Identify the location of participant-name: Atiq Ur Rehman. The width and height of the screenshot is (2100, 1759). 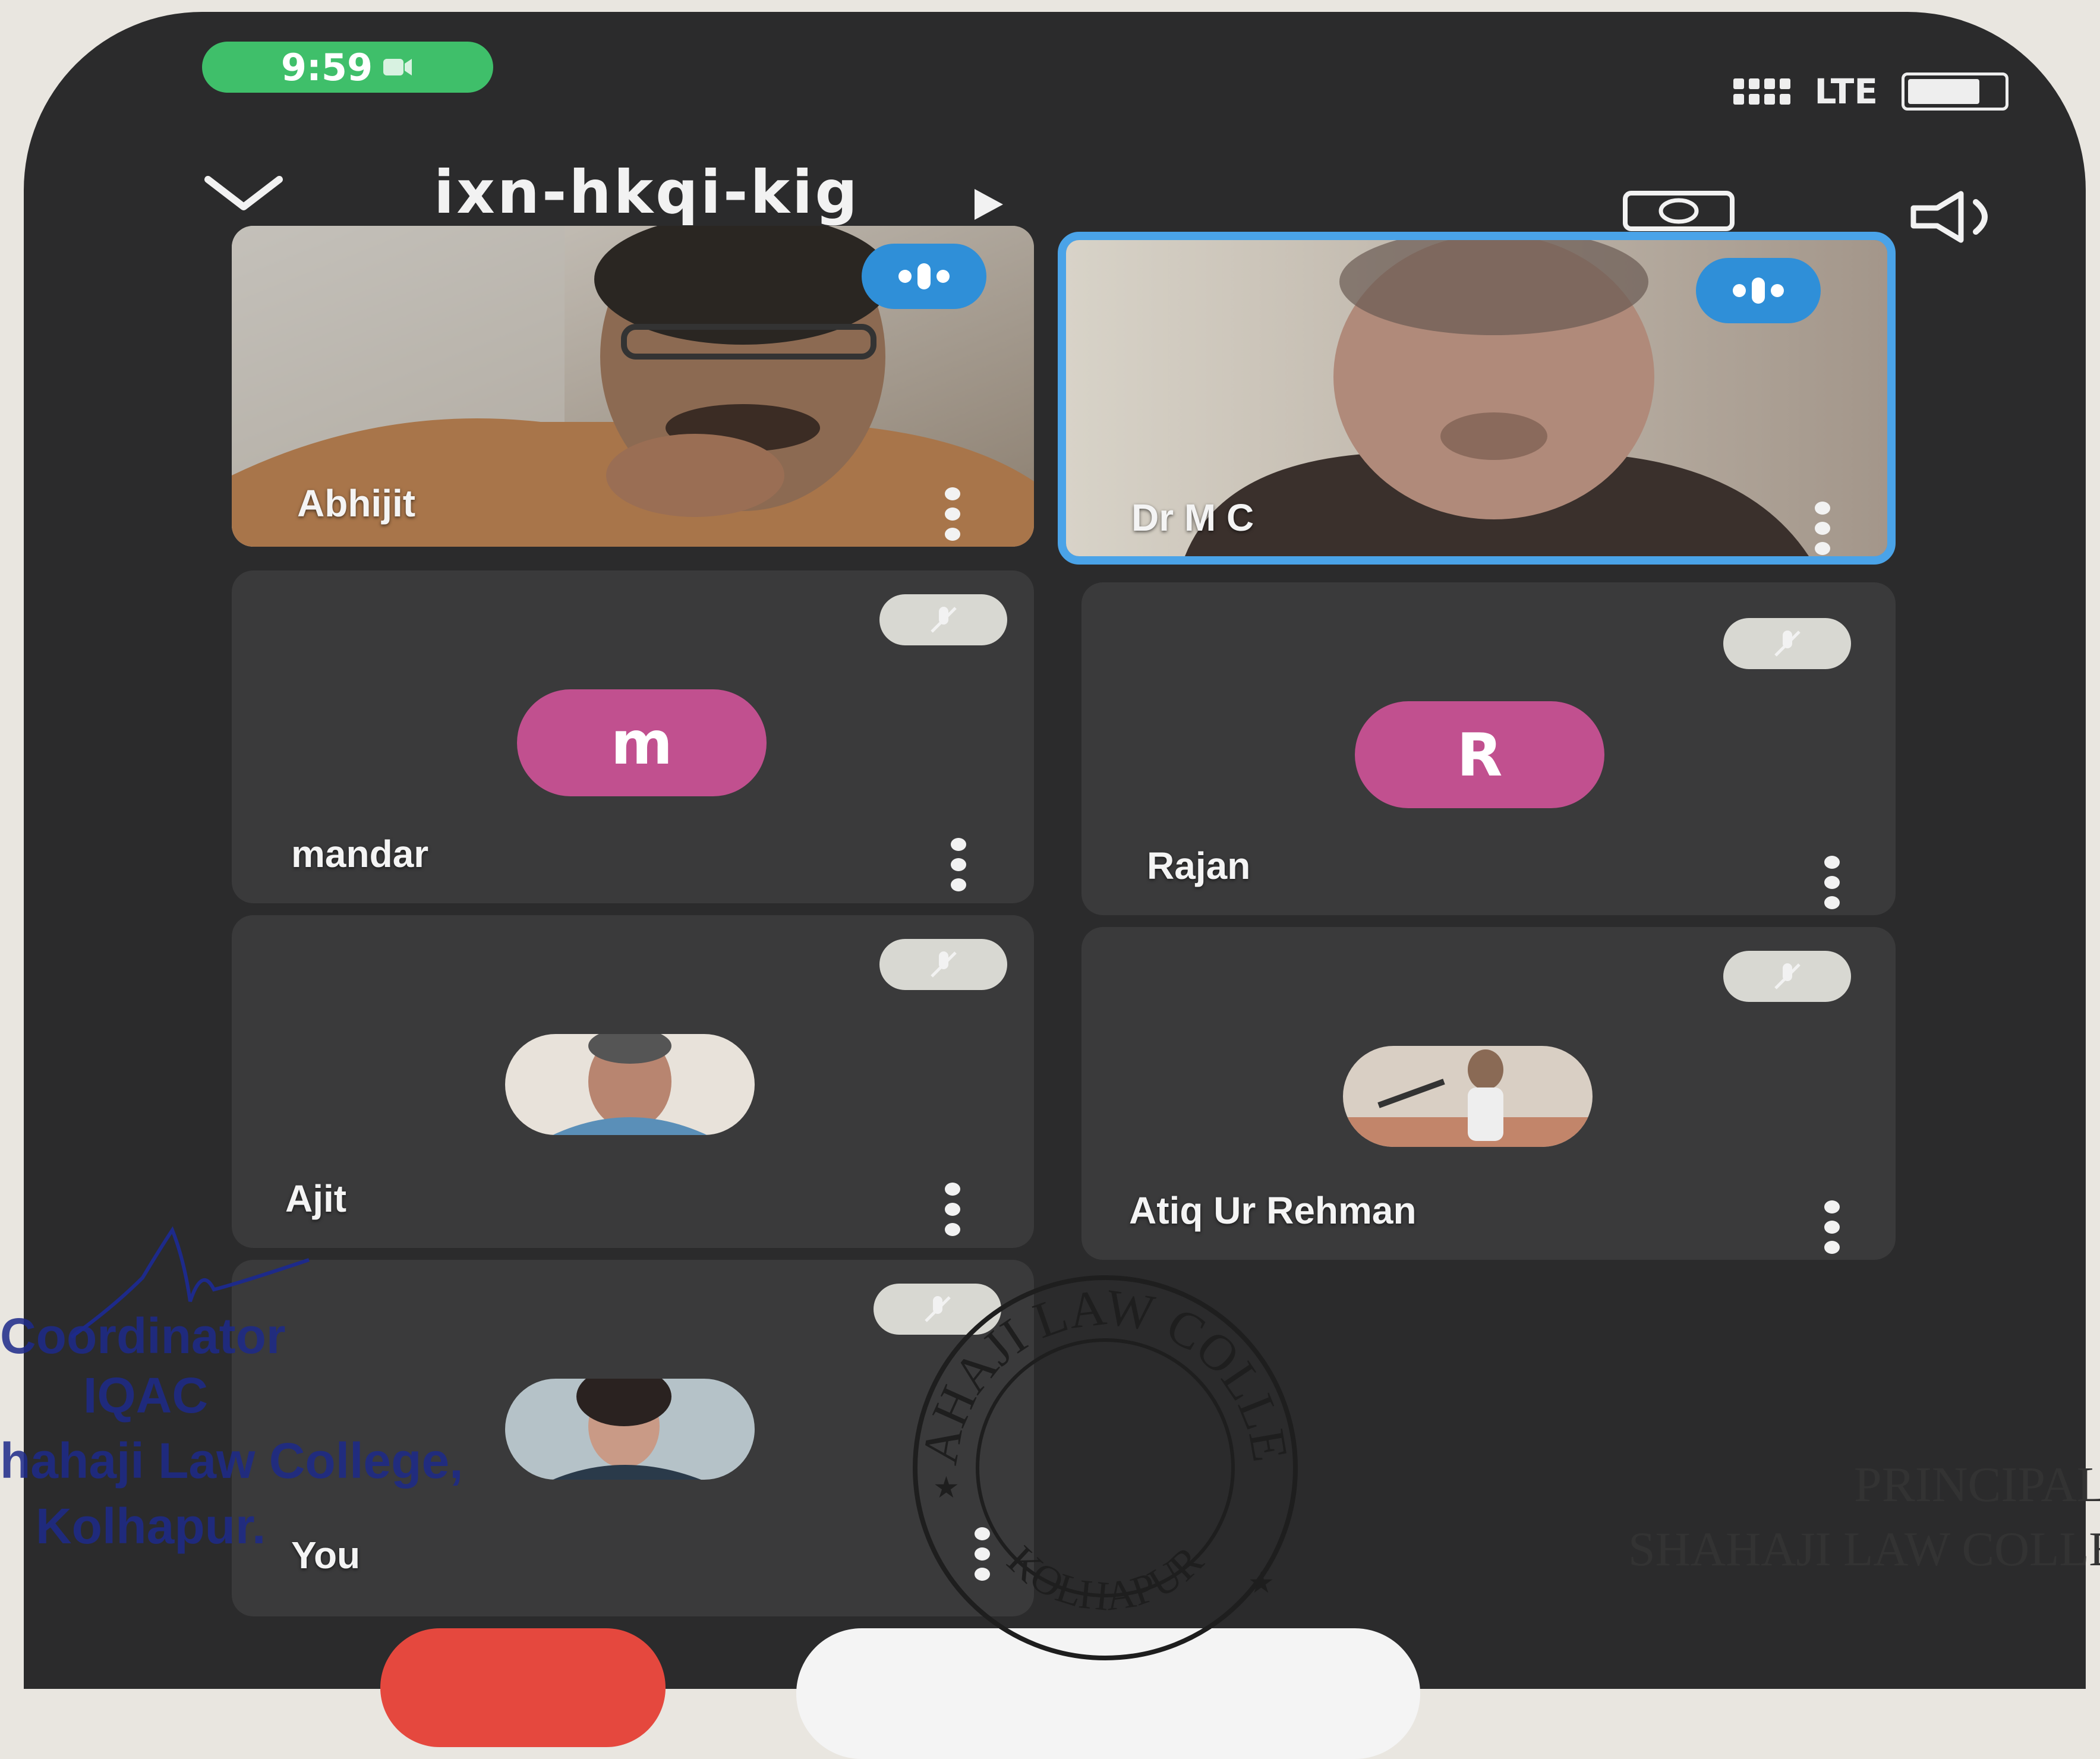
(1273, 1210).